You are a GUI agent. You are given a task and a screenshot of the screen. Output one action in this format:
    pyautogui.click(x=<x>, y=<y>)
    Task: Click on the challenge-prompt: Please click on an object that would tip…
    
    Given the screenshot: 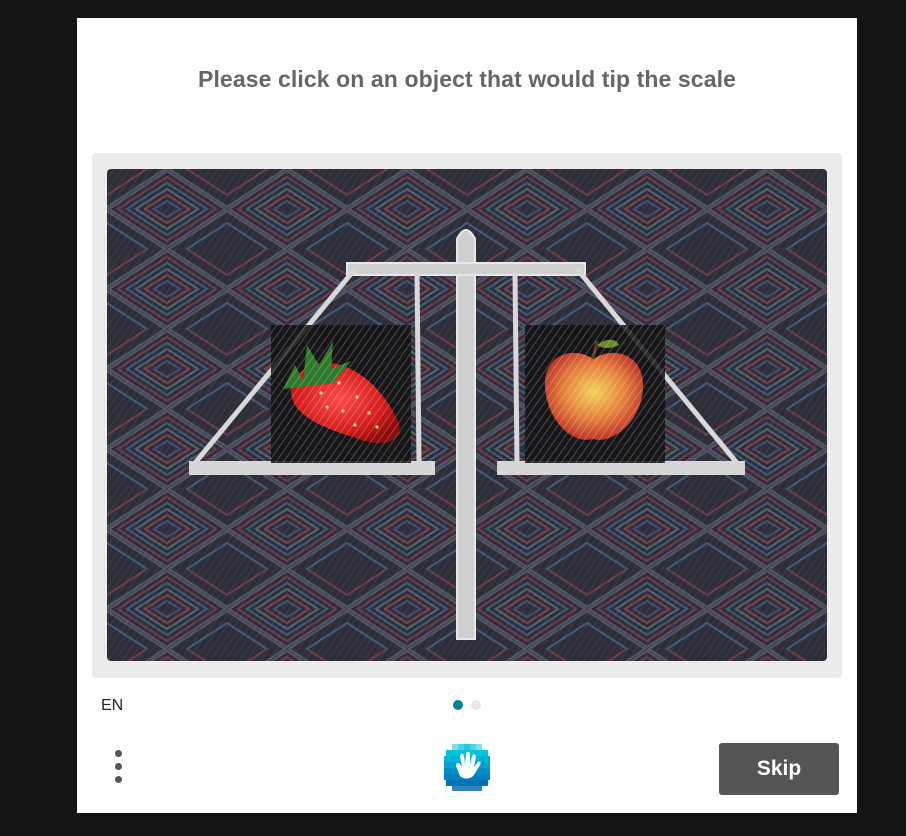 What is the action you would take?
    pyautogui.click(x=467, y=79)
    